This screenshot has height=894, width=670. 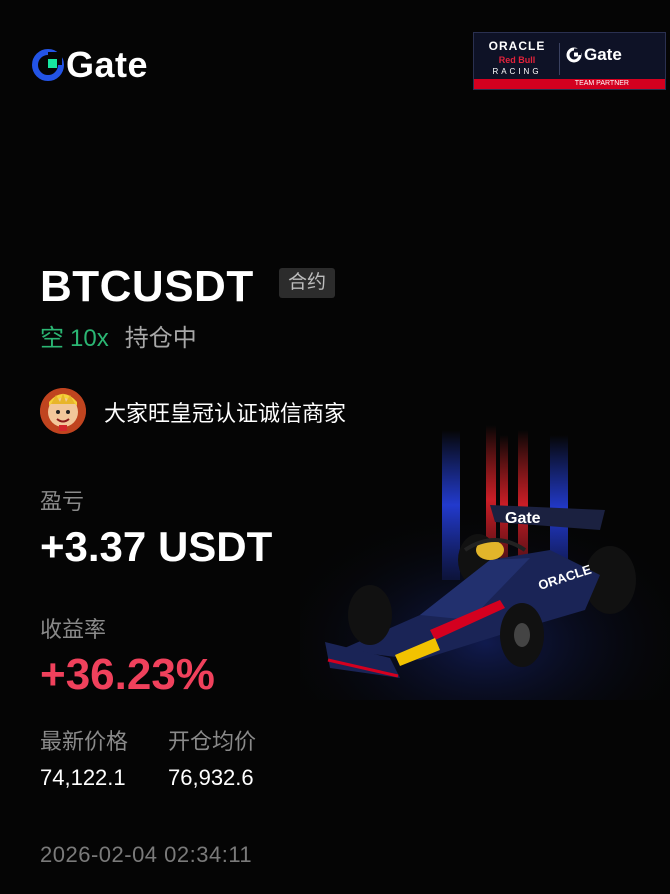 I want to click on last-price-value: 74,122.1, so click(x=83, y=777).